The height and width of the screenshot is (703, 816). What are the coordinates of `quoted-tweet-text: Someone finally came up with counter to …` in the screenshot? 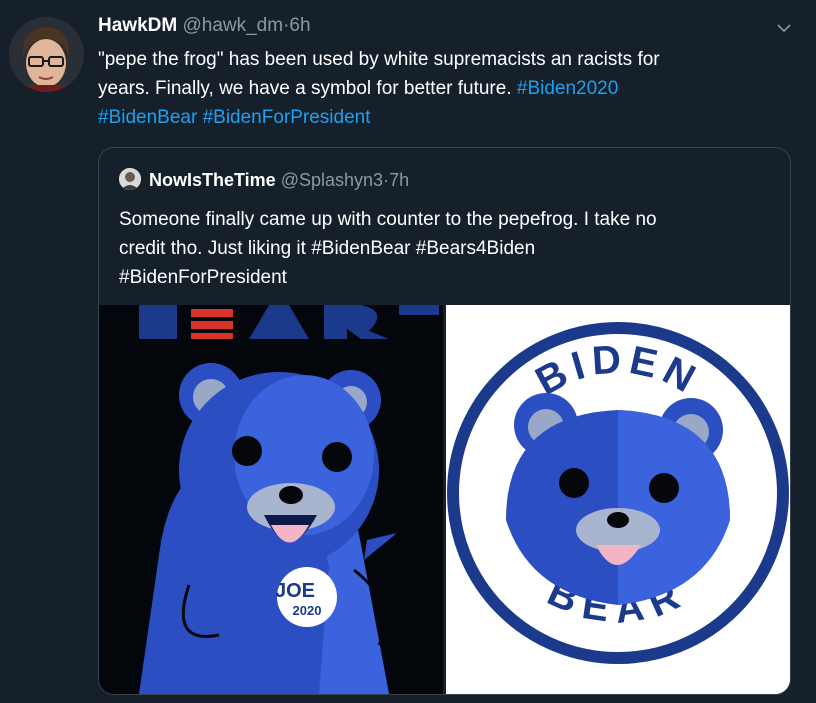 It's located at (439, 248).